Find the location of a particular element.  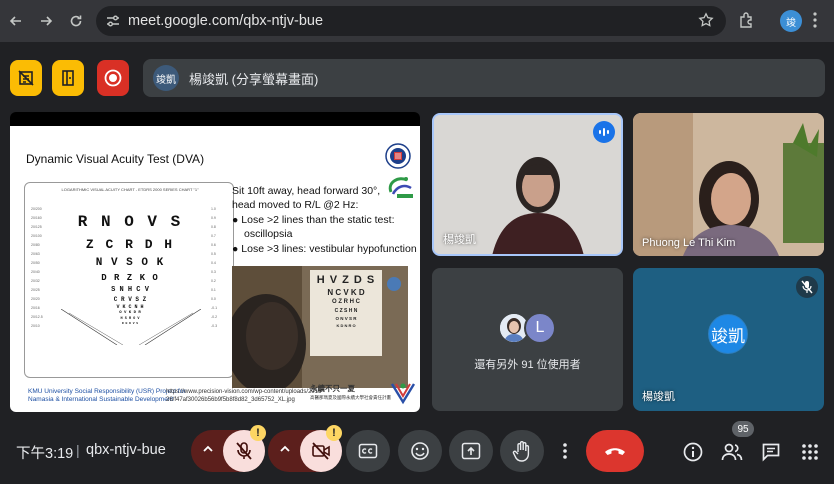

university-seal-icon is located at coordinates (398, 156).